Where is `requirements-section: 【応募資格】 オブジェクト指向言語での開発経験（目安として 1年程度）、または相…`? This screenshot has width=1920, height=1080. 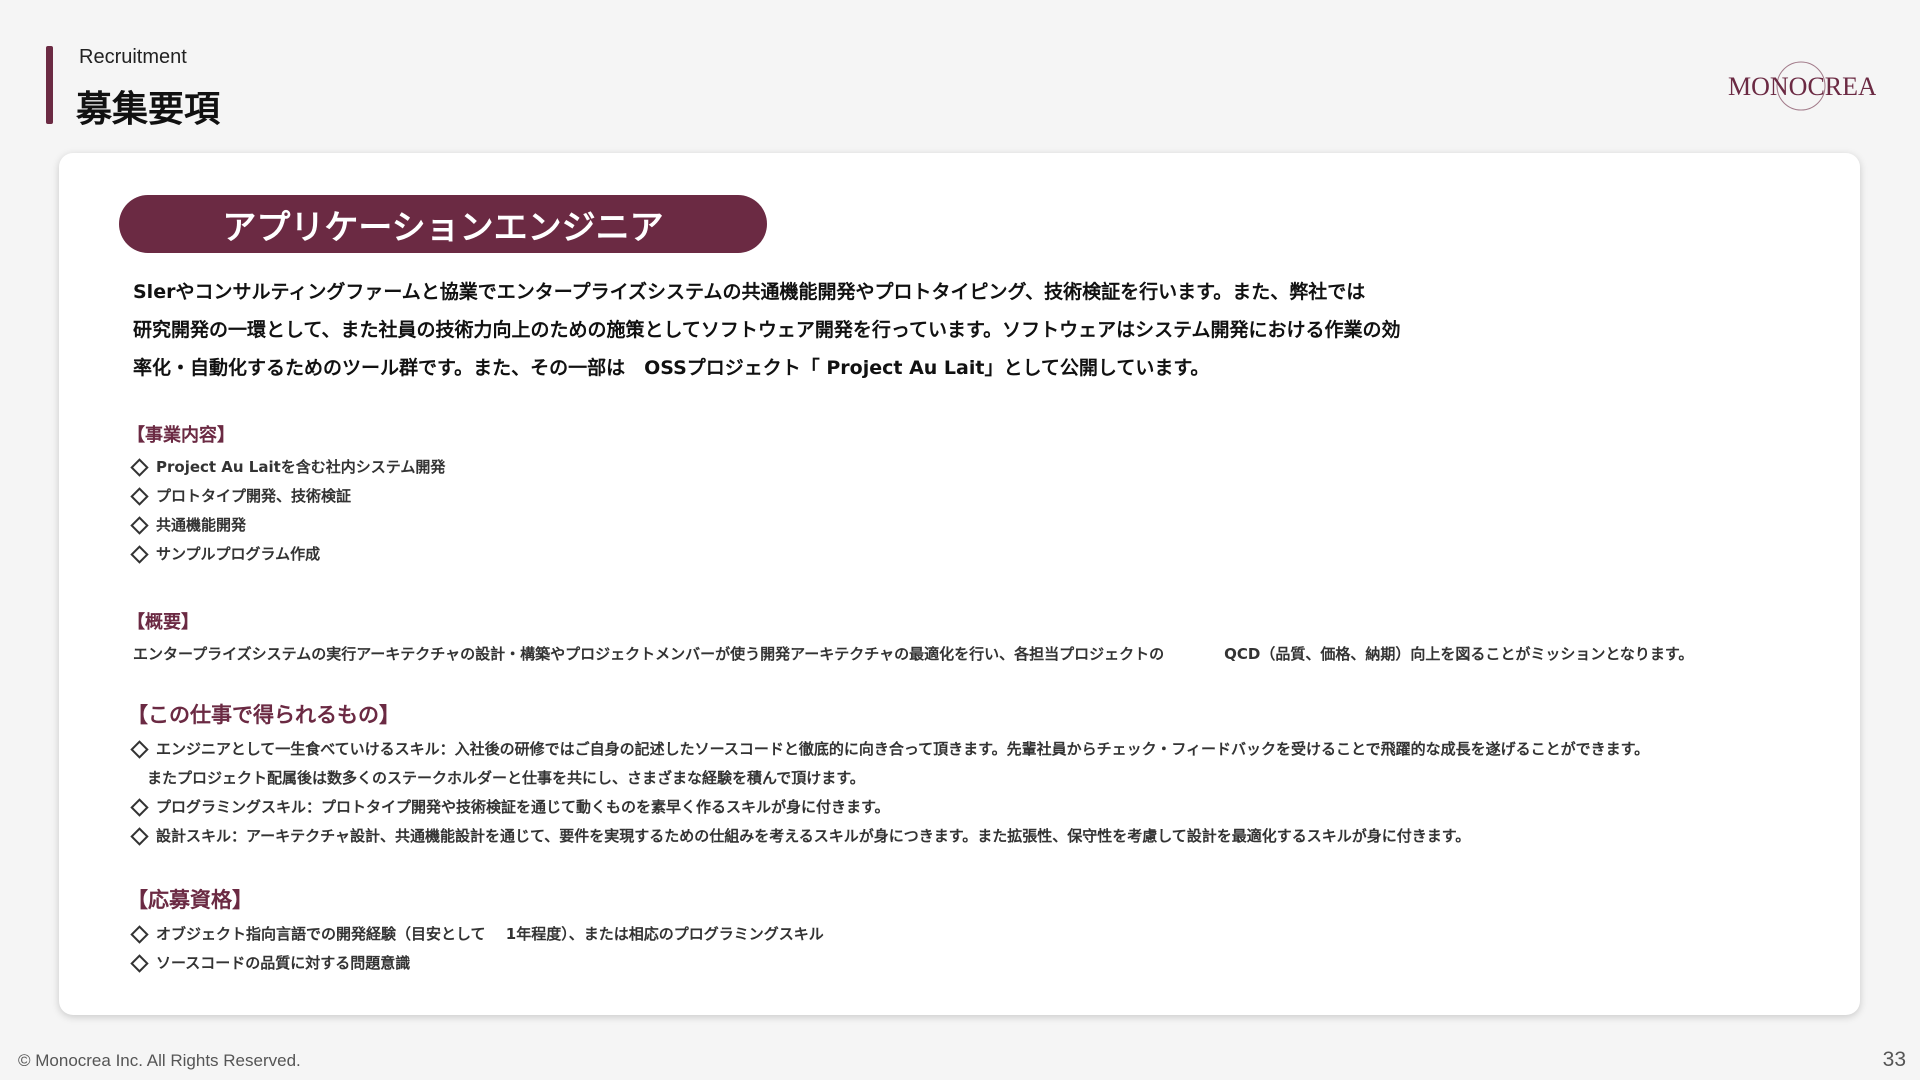
requirements-section: 【応募資格】 オブジェクト指向言語での開発経験（目安として 1年程度）、または相… is located at coordinates (475, 931).